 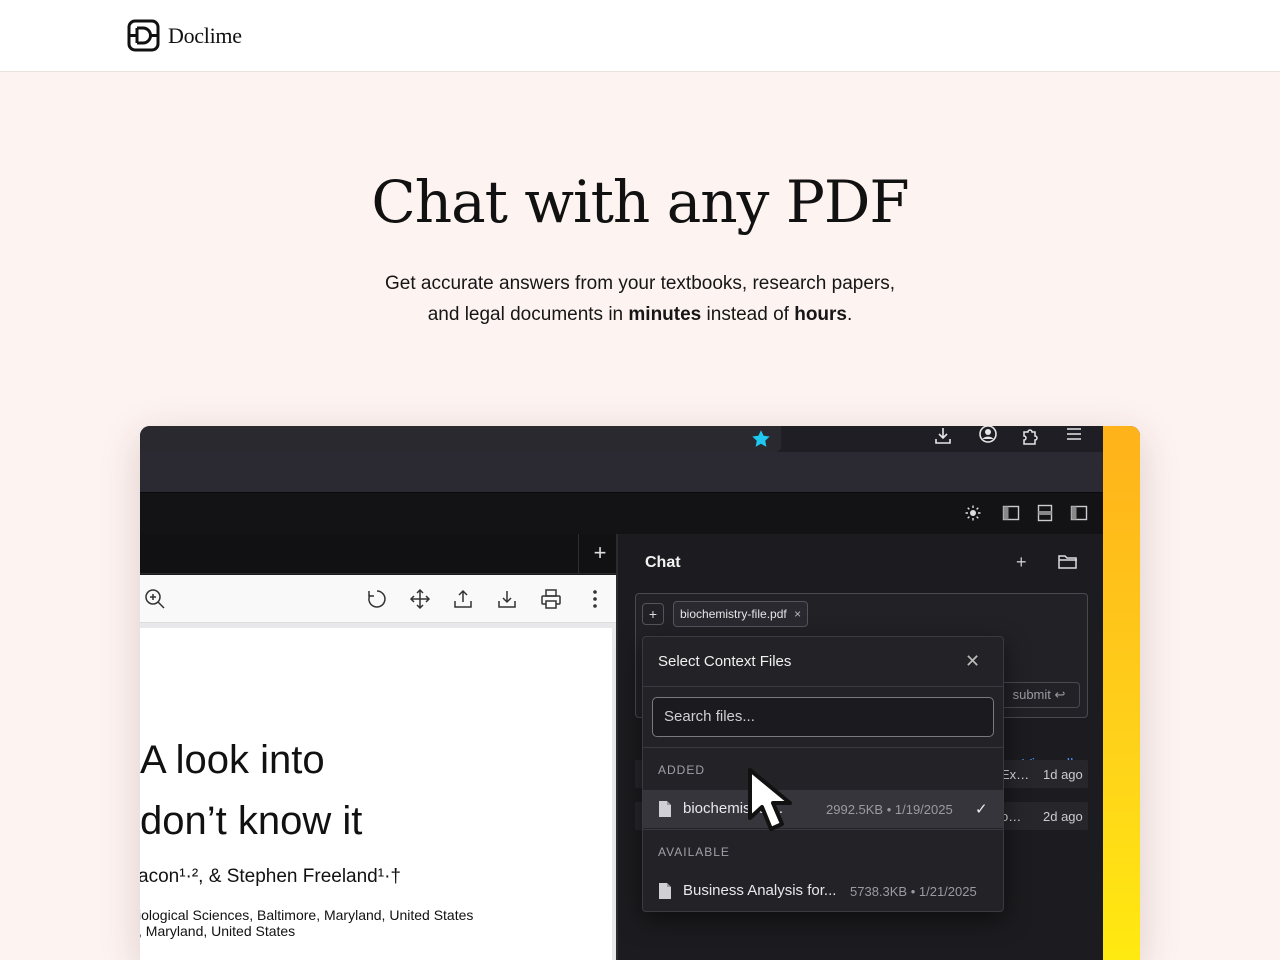 I want to click on url-bar, so click(x=460, y=439).